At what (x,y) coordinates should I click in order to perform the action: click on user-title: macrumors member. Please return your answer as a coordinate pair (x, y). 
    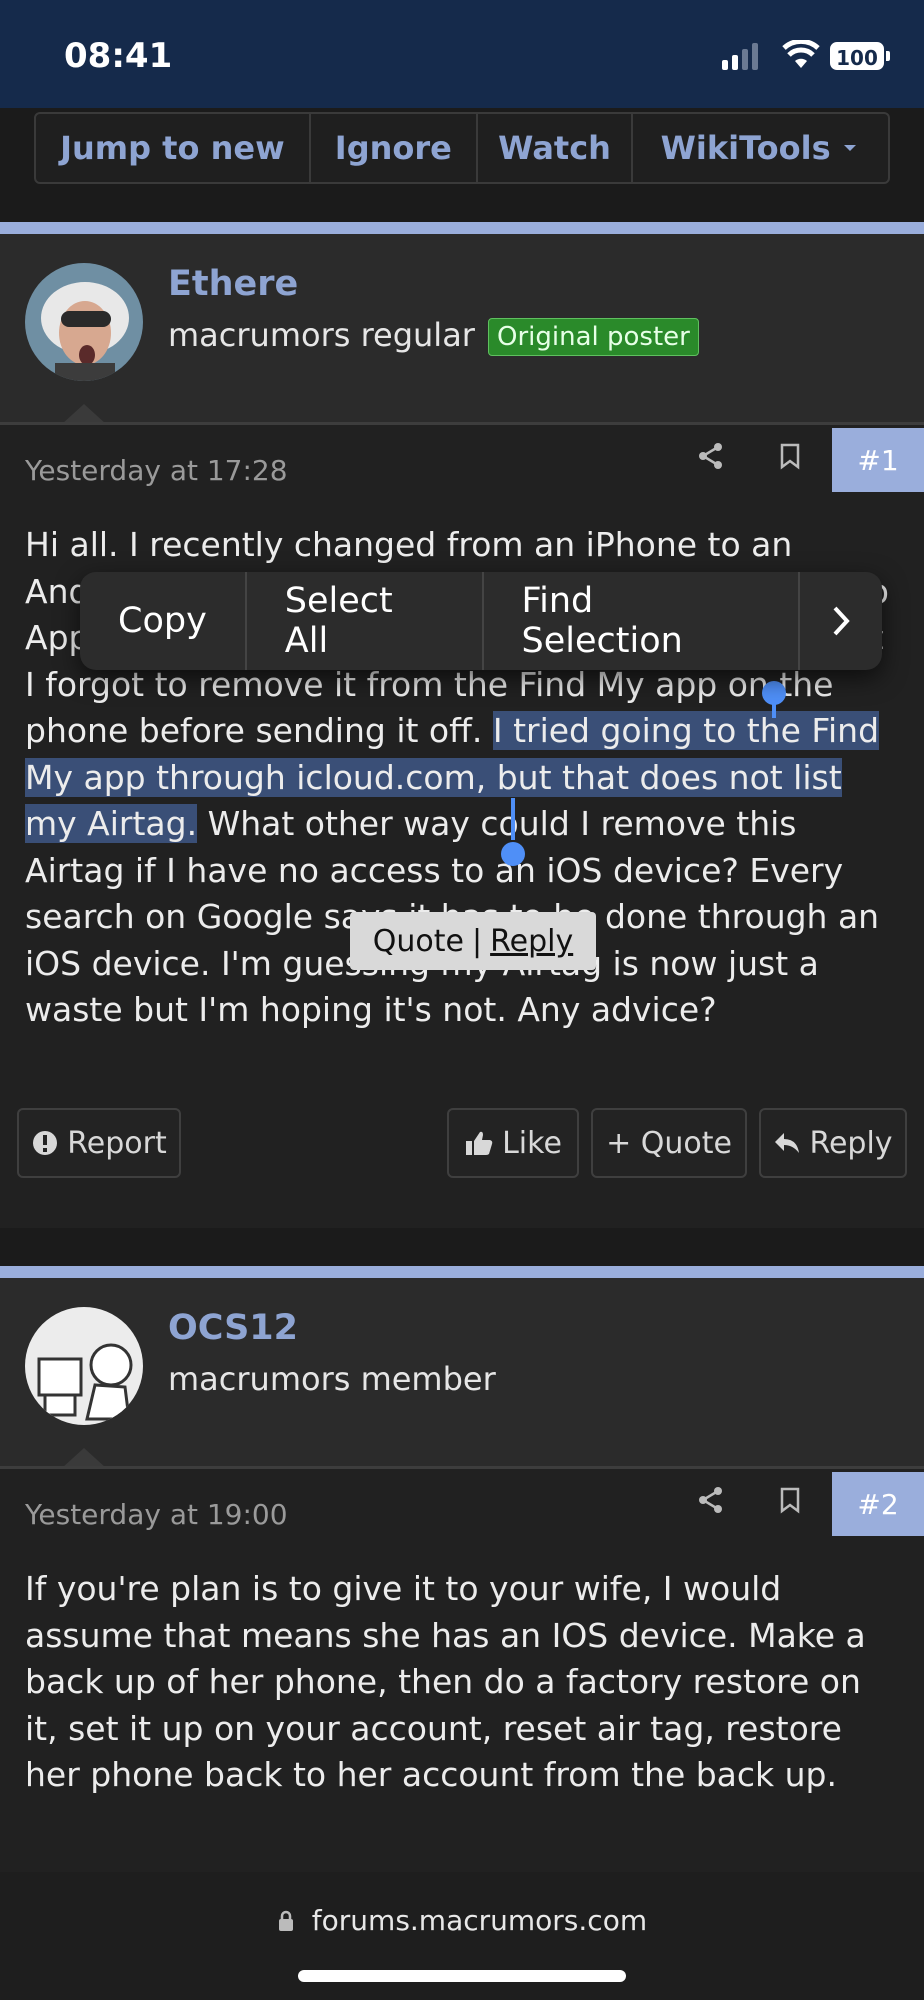
    Looking at the image, I should click on (332, 1379).